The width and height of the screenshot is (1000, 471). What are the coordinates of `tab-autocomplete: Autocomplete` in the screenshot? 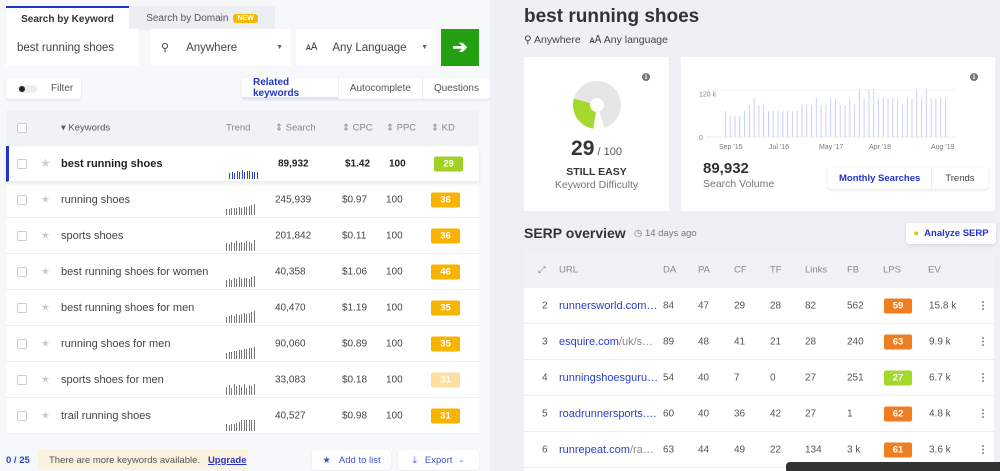 It's located at (381, 88).